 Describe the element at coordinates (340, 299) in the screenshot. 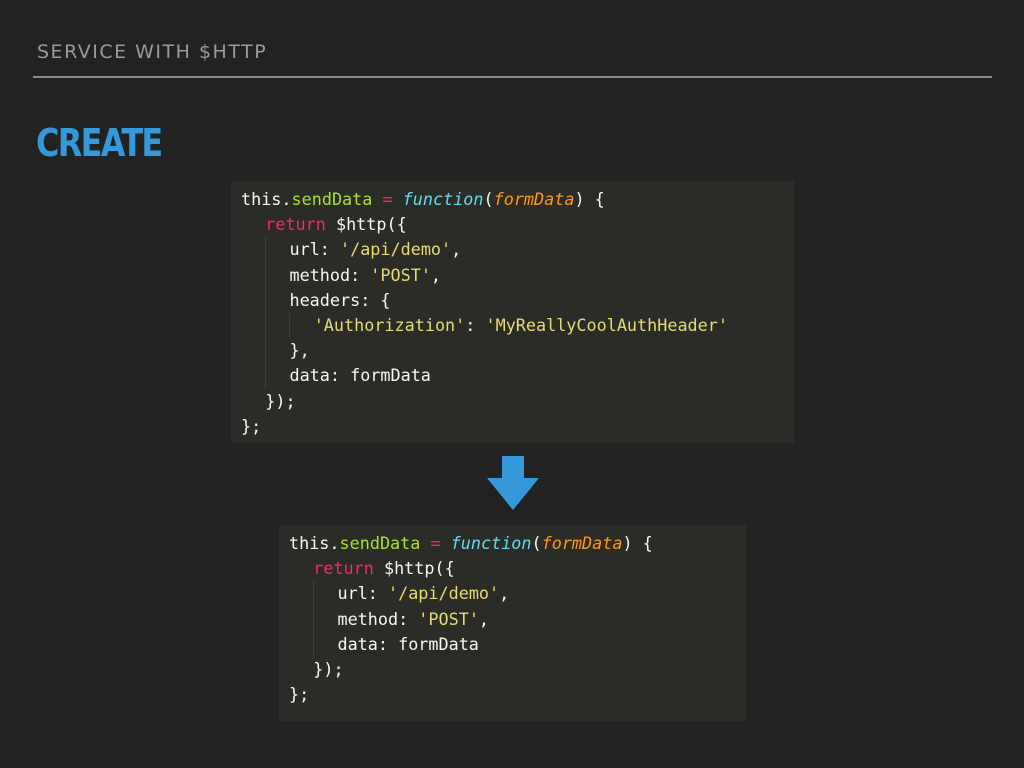

I see `code-token: headers: {` at that location.